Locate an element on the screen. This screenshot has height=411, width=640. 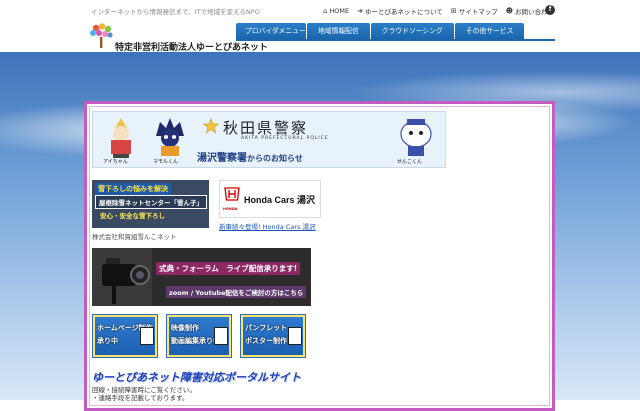
top-links: ⌂ HOME ➜ ゆーとぴあネットについて ⊞ サイトマップ ☻ お問い合わせ is located at coordinates (438, 11).